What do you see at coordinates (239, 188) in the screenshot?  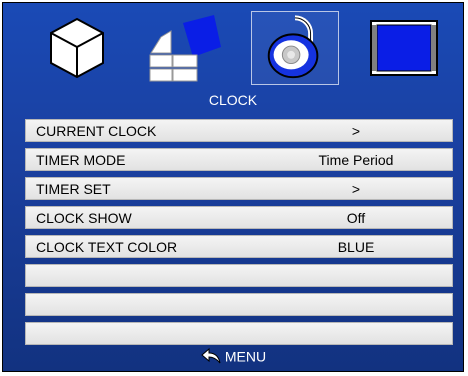 I see `menu-row-timer-set: TIMER SET >` at bounding box center [239, 188].